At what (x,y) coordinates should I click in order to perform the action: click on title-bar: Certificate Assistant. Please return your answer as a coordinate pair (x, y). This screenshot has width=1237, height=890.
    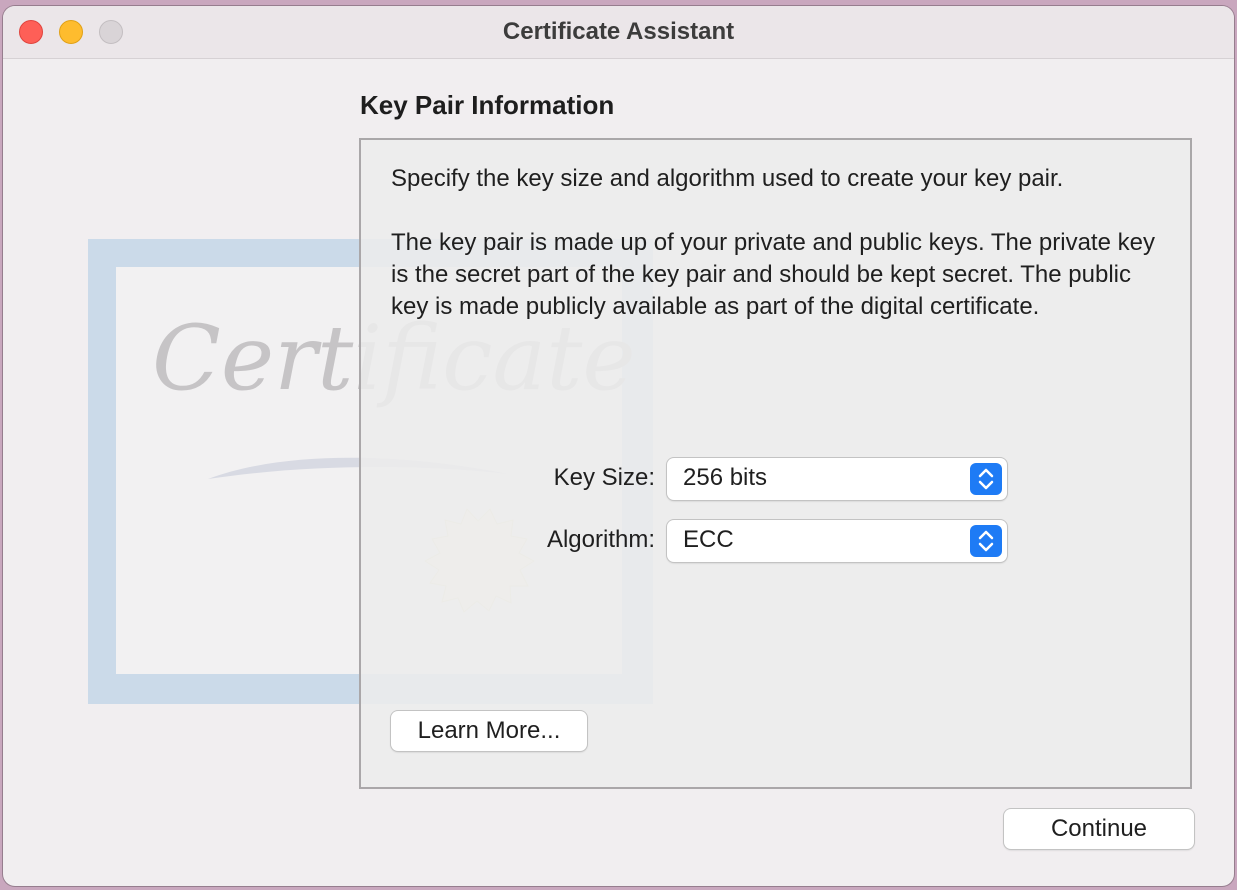
    Looking at the image, I should click on (618, 32).